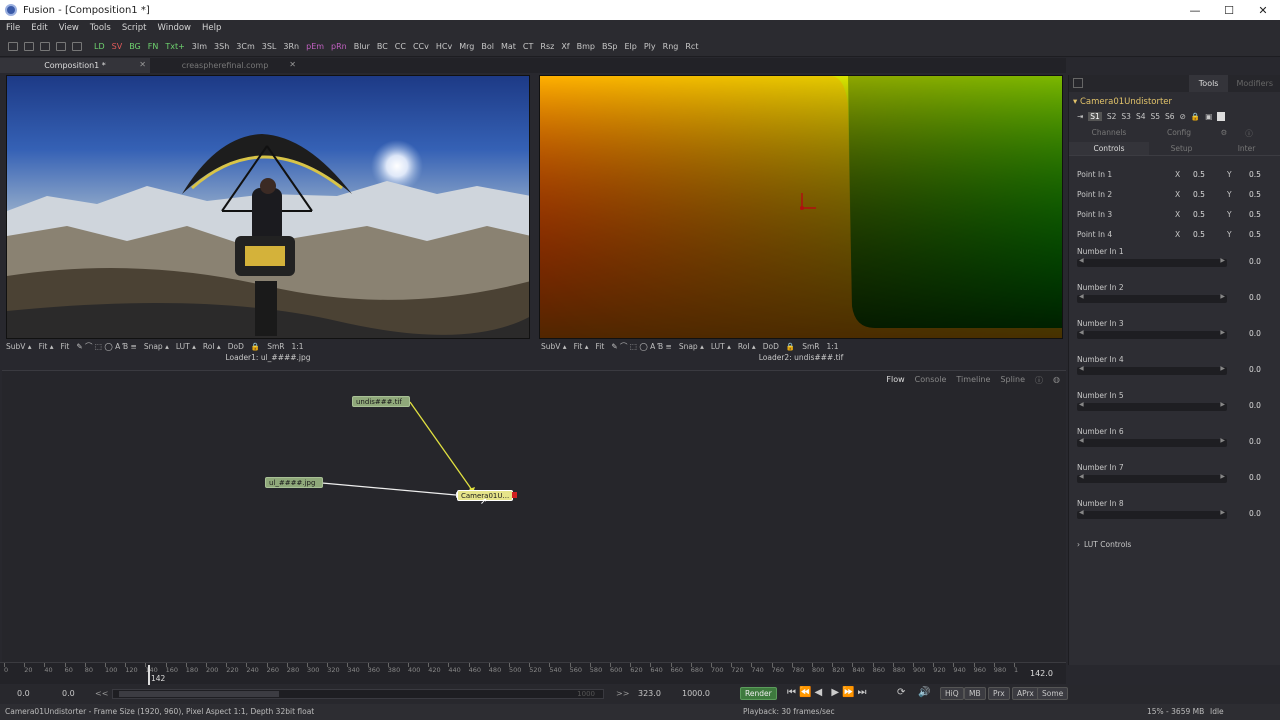 The image size is (1280, 720). I want to click on render-button: Render, so click(758, 693).